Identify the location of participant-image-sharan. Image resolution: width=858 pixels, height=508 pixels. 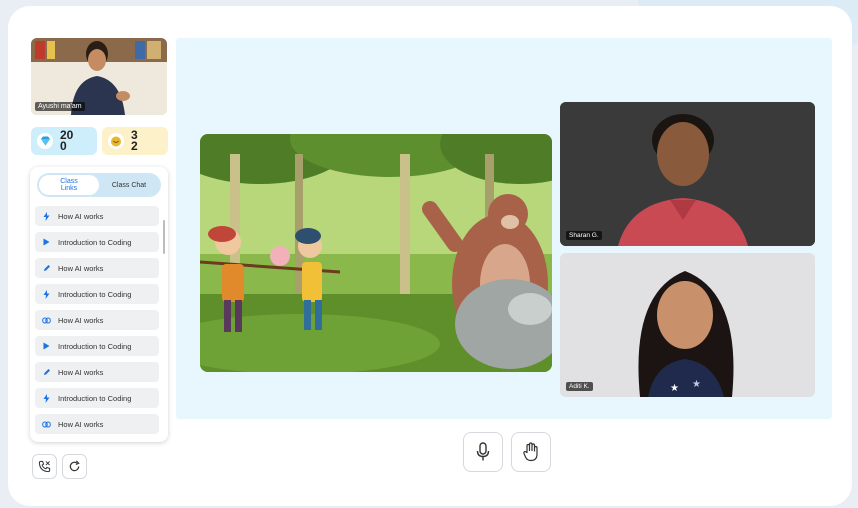
(687, 174).